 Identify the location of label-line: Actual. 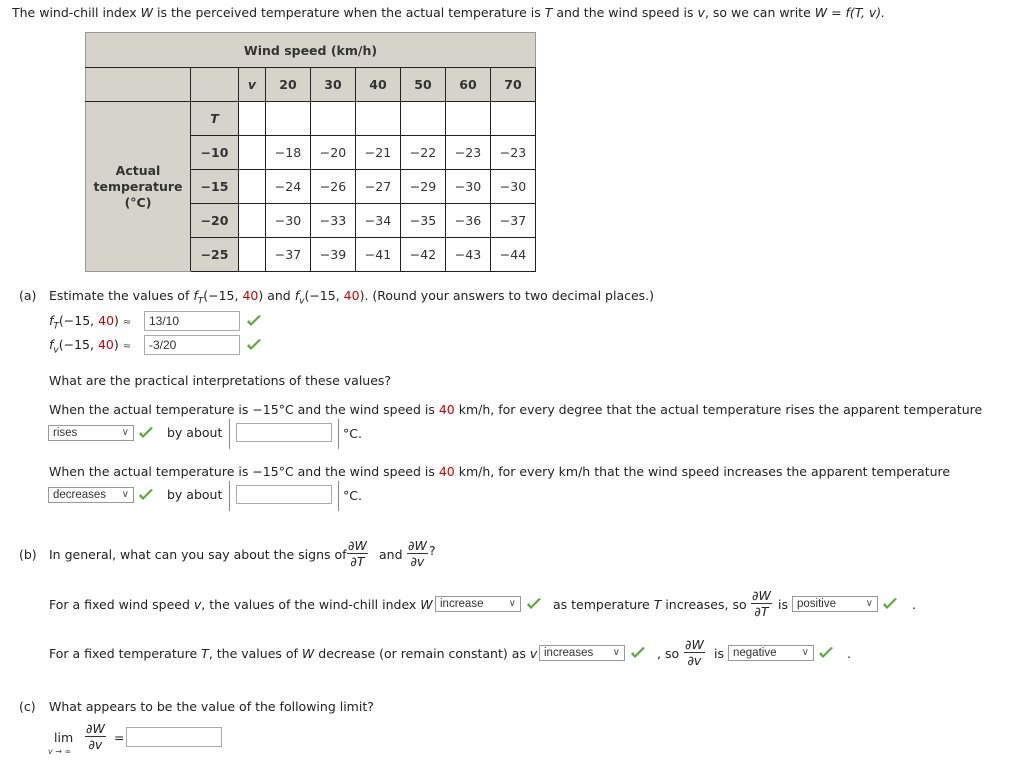
(138, 170).